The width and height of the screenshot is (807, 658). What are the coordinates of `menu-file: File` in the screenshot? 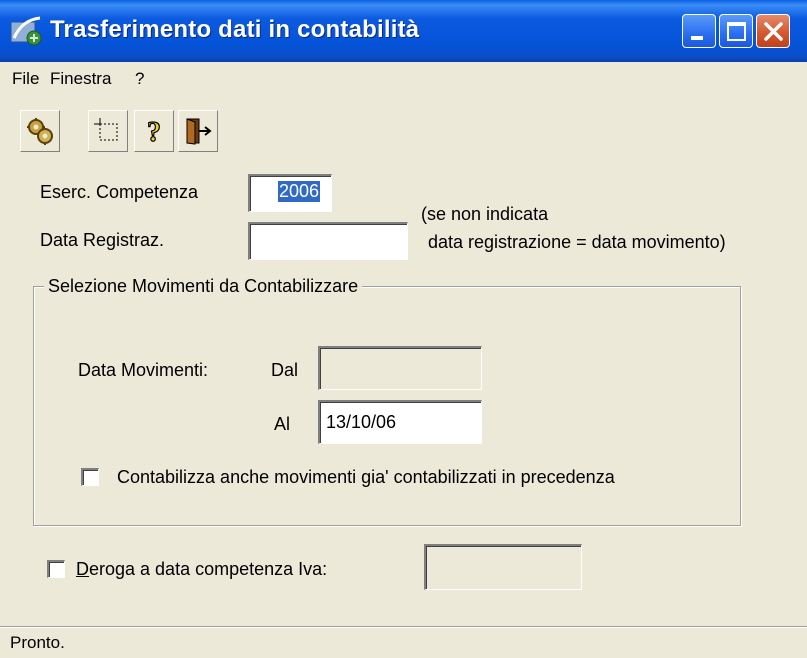 It's located at (25, 79).